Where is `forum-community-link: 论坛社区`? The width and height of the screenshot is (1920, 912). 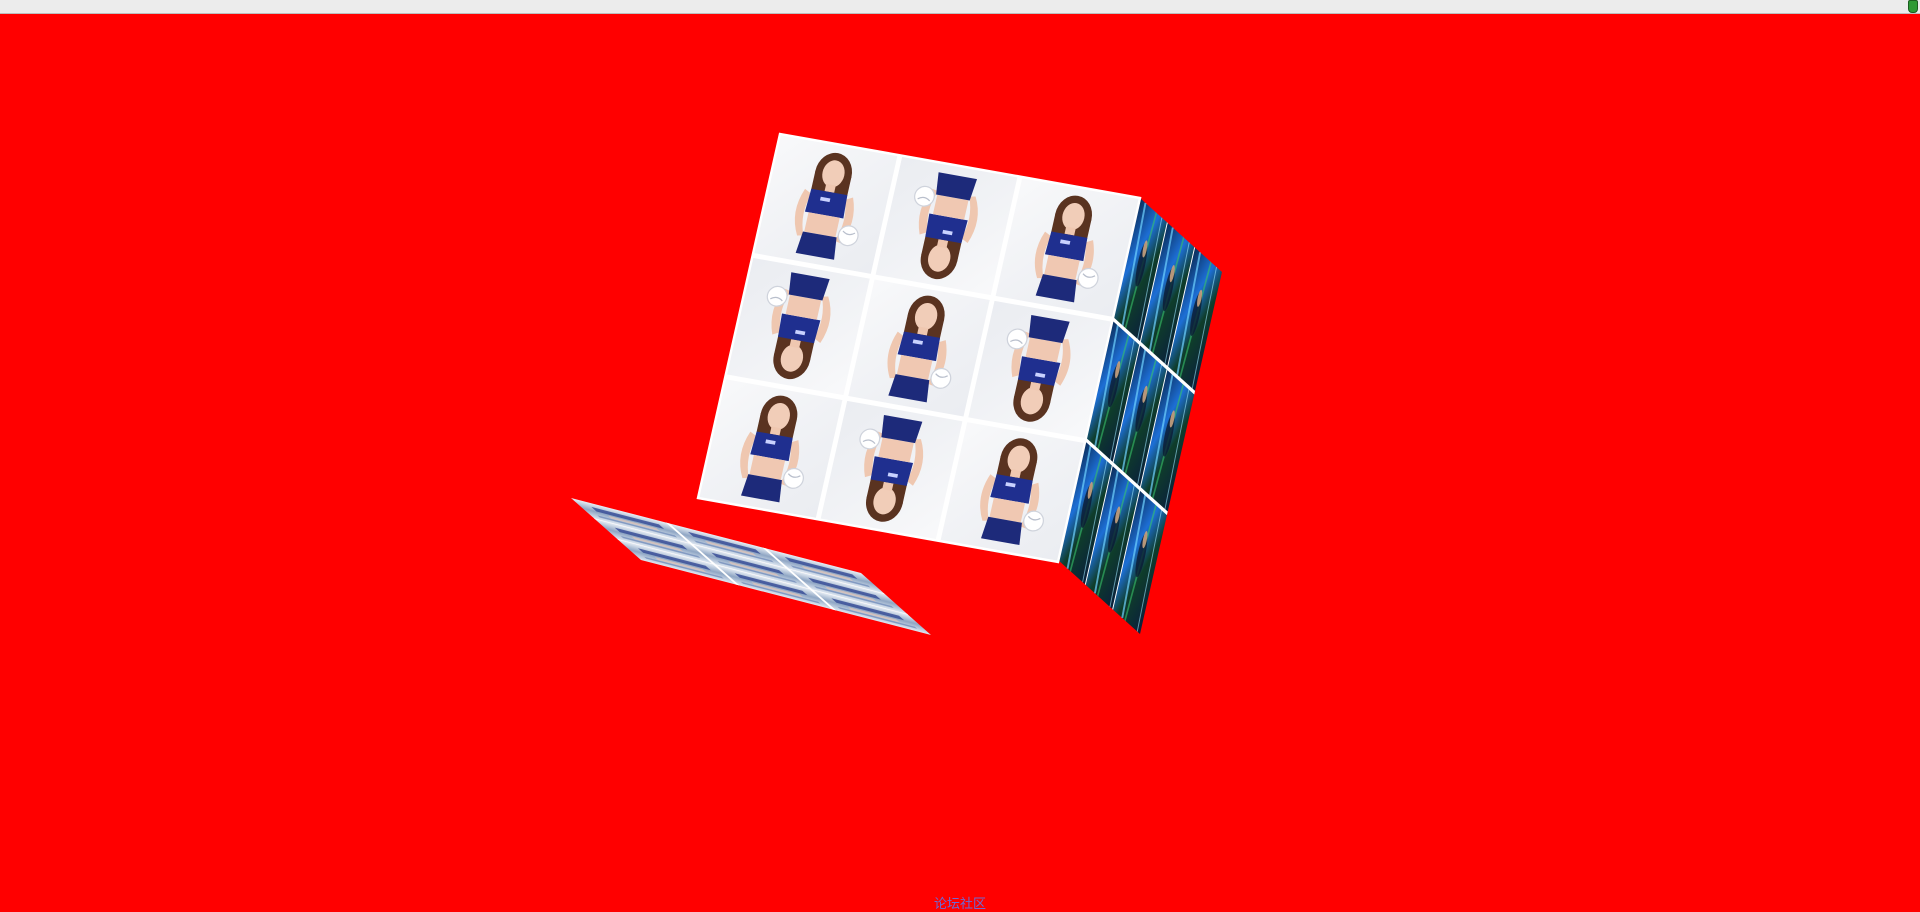 forum-community-link: 论坛社区 is located at coordinates (960, 902).